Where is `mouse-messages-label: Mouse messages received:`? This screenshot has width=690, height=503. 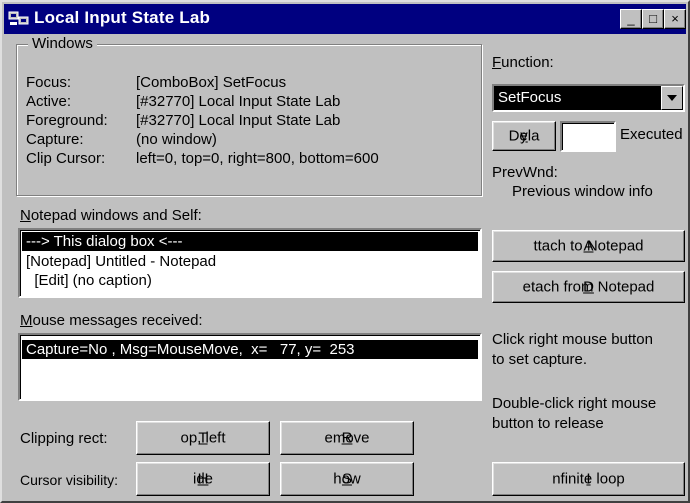
mouse-messages-label: Mouse messages received: is located at coordinates (111, 320).